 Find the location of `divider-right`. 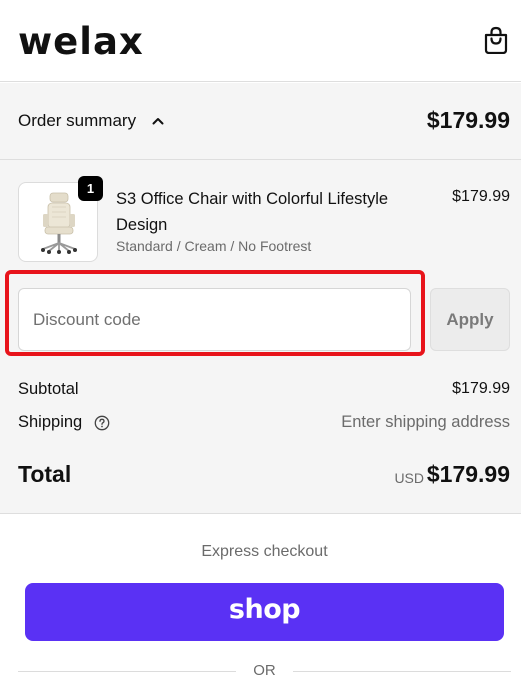

divider-right is located at coordinates (402, 671).